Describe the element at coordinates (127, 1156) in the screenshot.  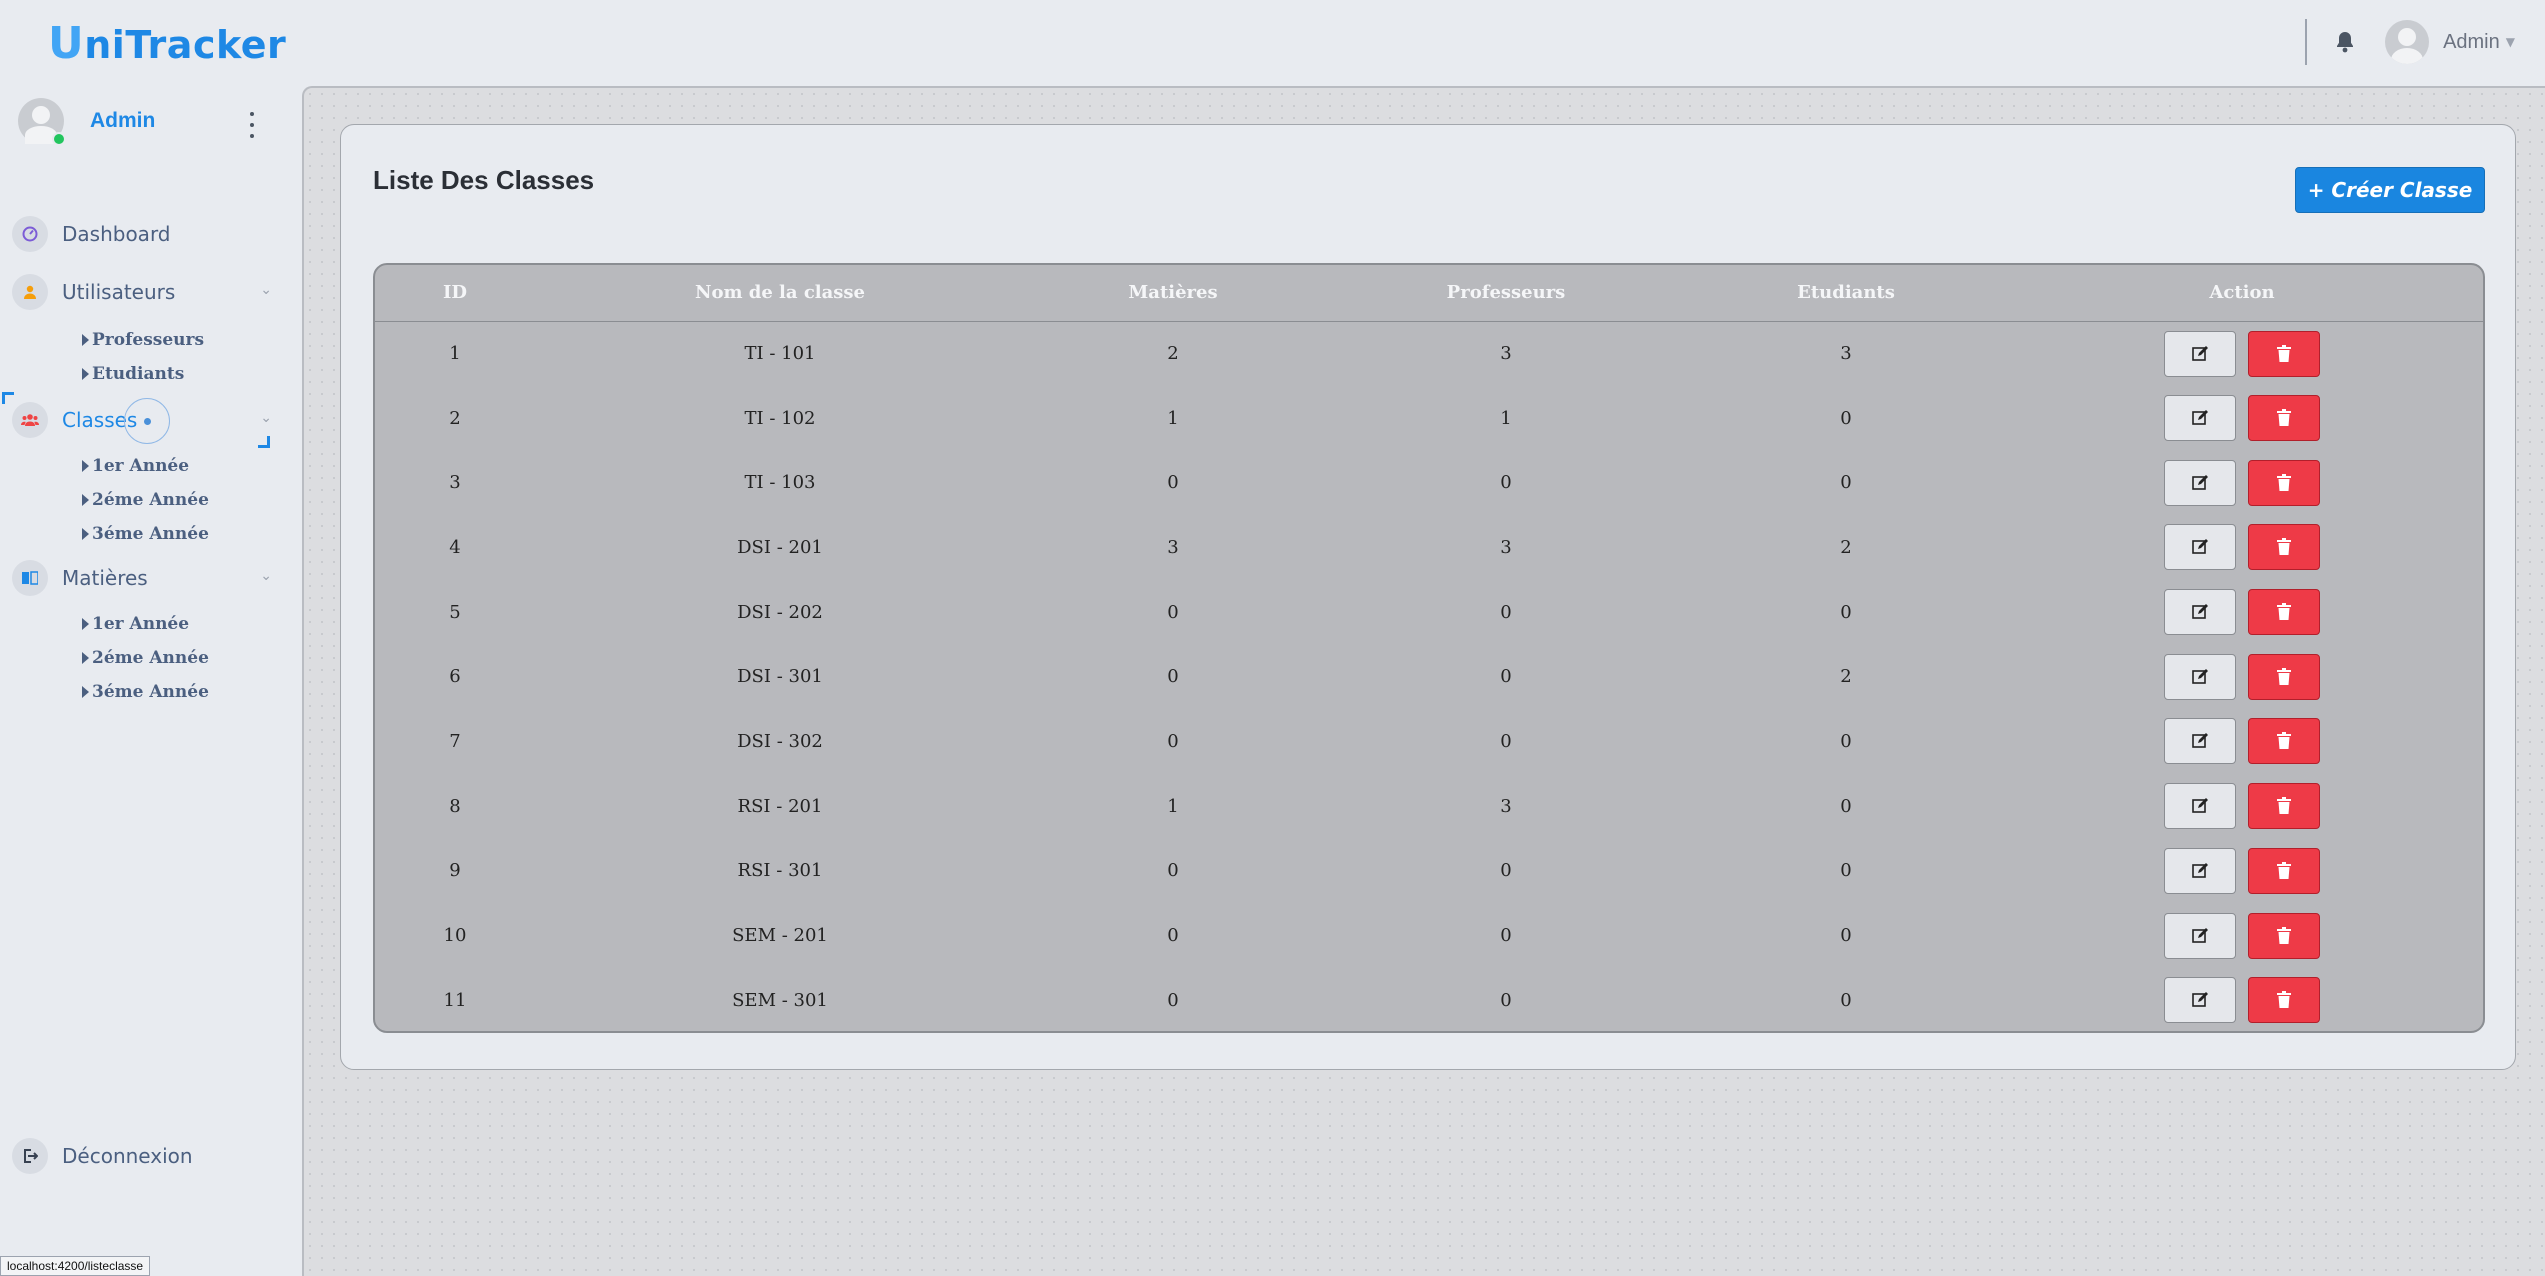
I see `logout-label: Déconnexion` at that location.